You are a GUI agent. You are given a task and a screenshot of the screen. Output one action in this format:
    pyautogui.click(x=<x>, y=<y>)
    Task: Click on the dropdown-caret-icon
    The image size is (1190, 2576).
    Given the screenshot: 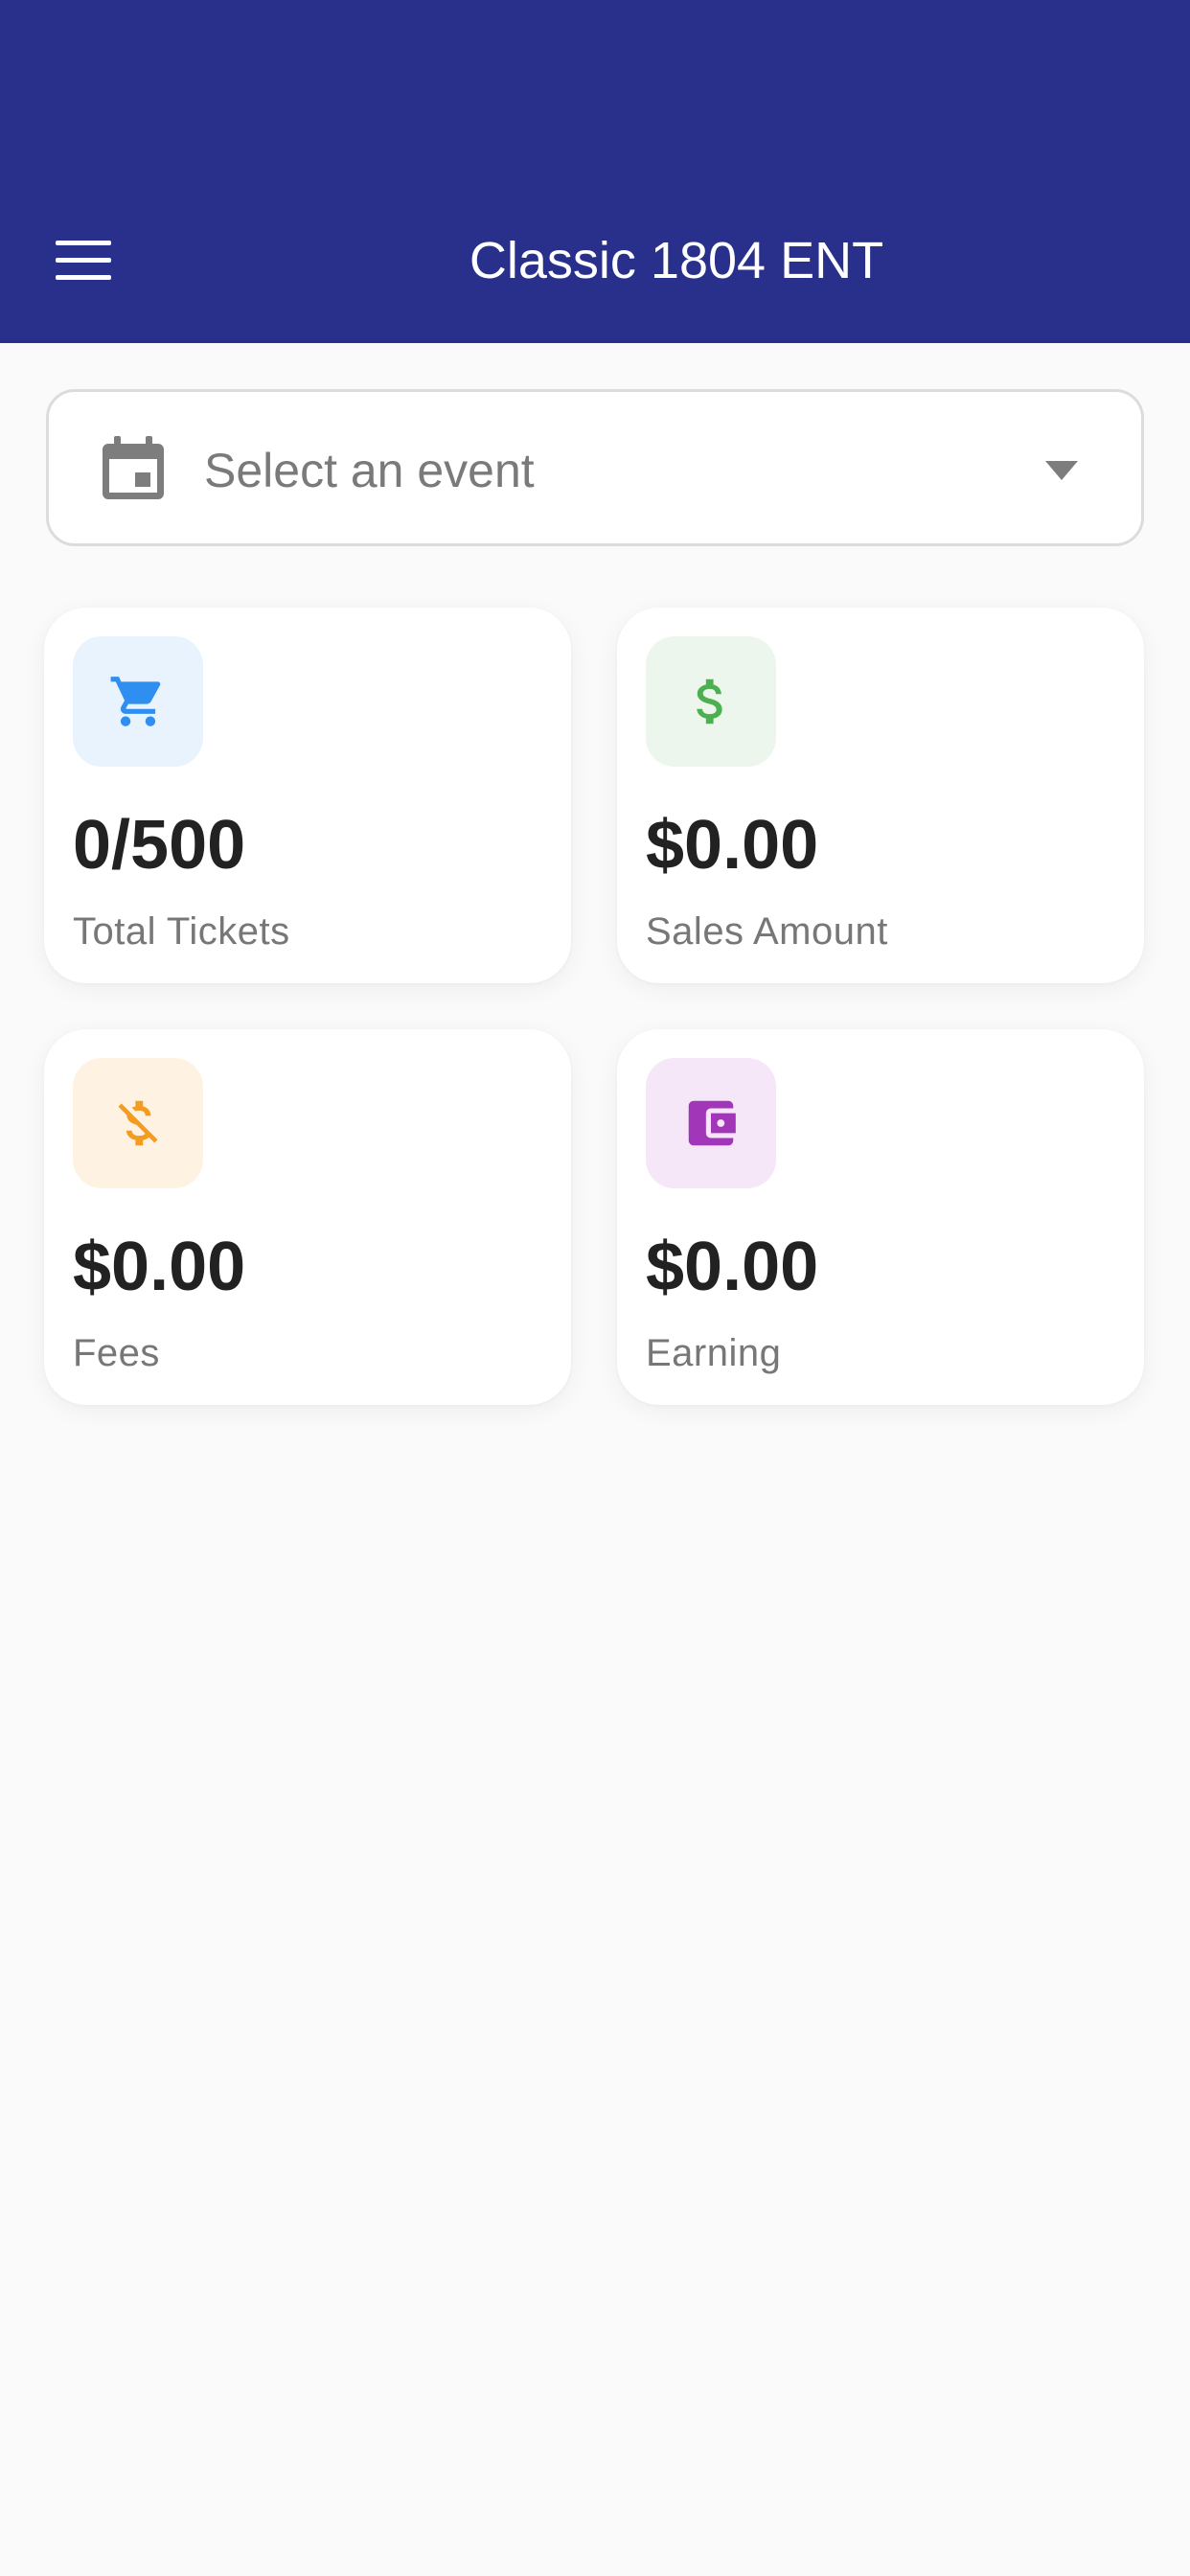 What is the action you would take?
    pyautogui.click(x=1062, y=470)
    